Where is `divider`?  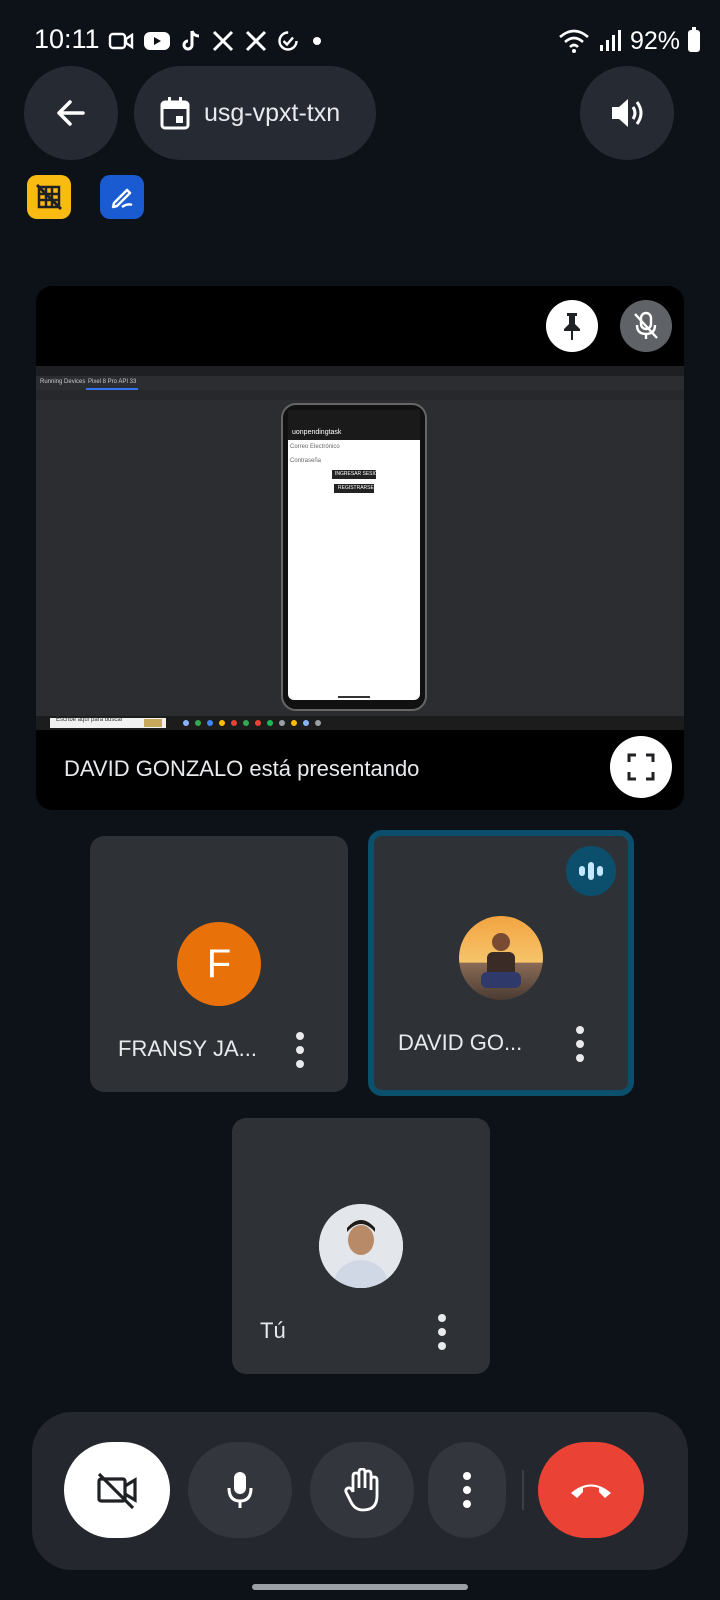 divider is located at coordinates (523, 1490).